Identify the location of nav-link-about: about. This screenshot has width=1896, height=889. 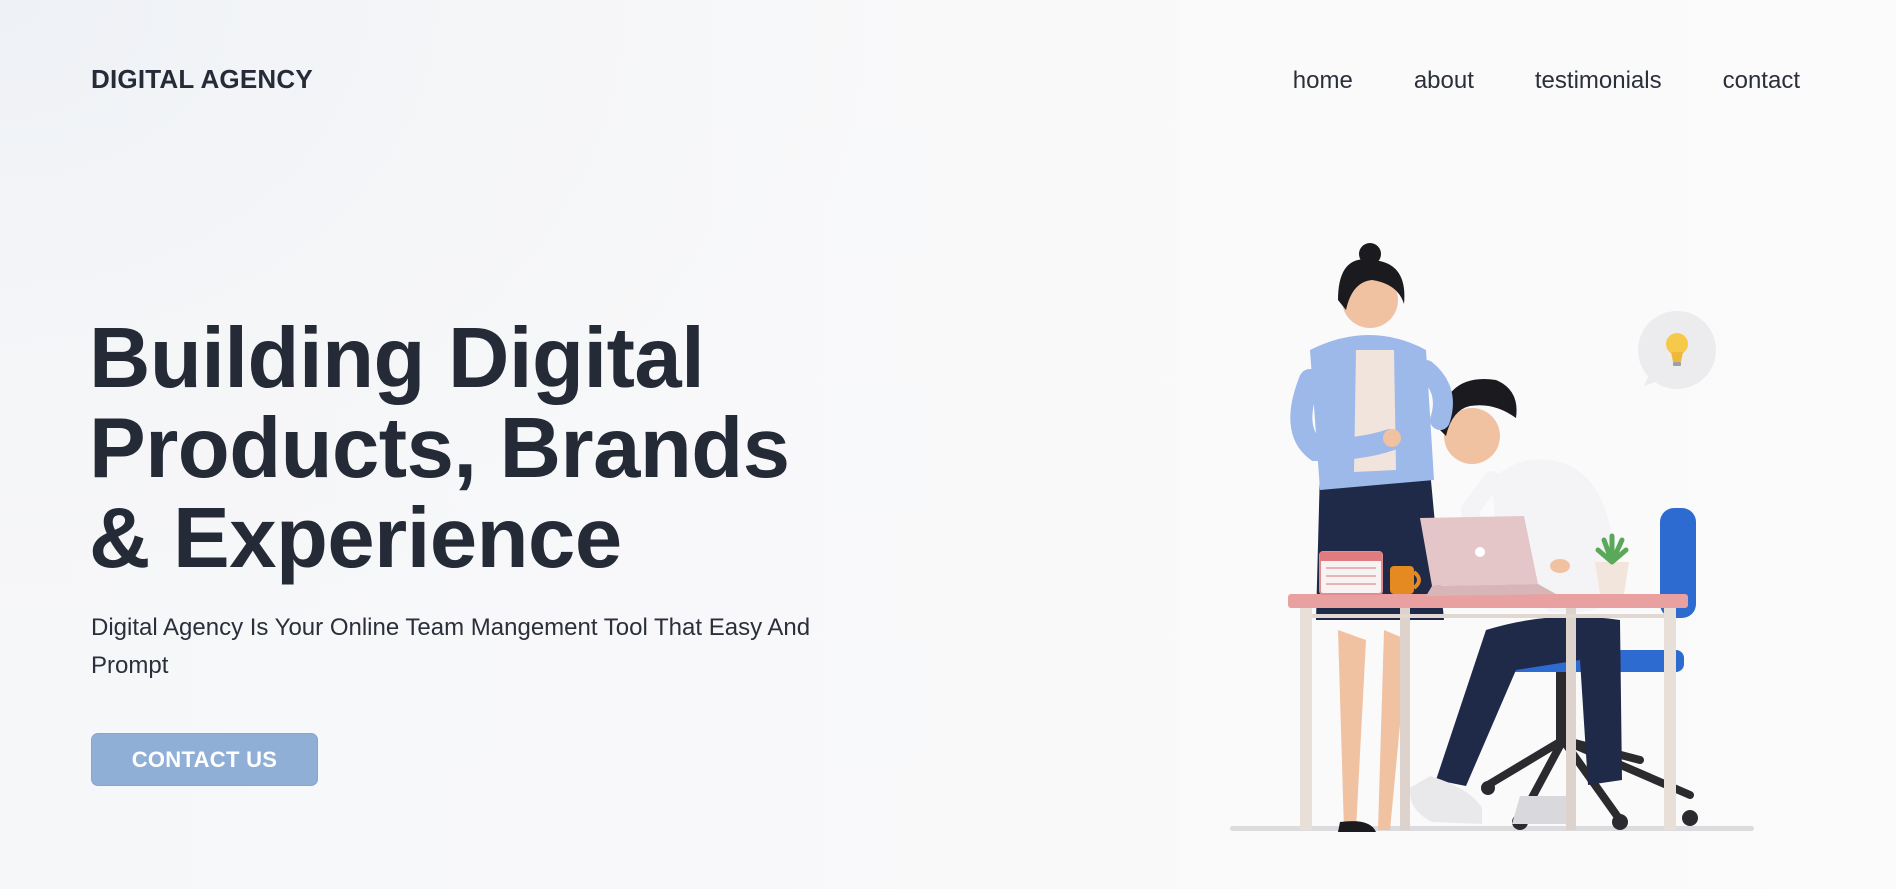
(1444, 81).